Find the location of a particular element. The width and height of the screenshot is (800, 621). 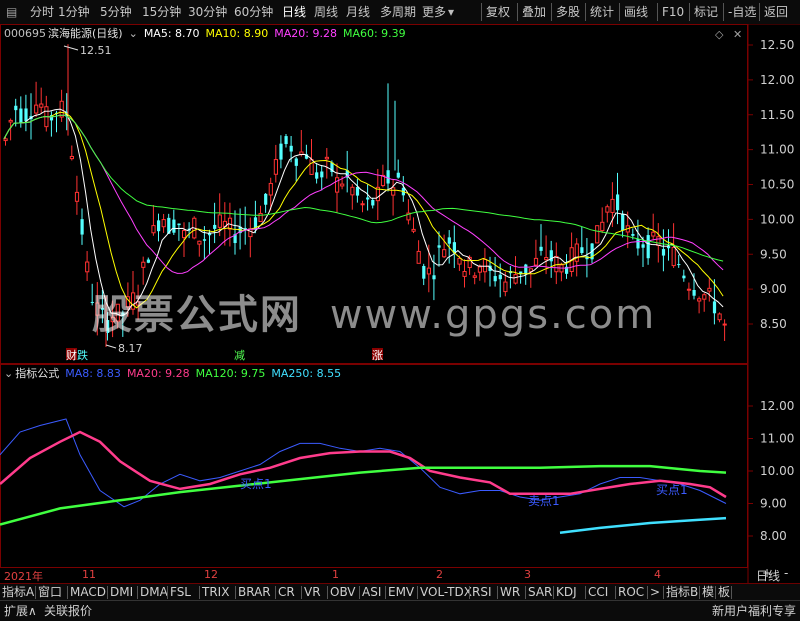

indicator-tab-dma: DMA is located at coordinates (154, 592).